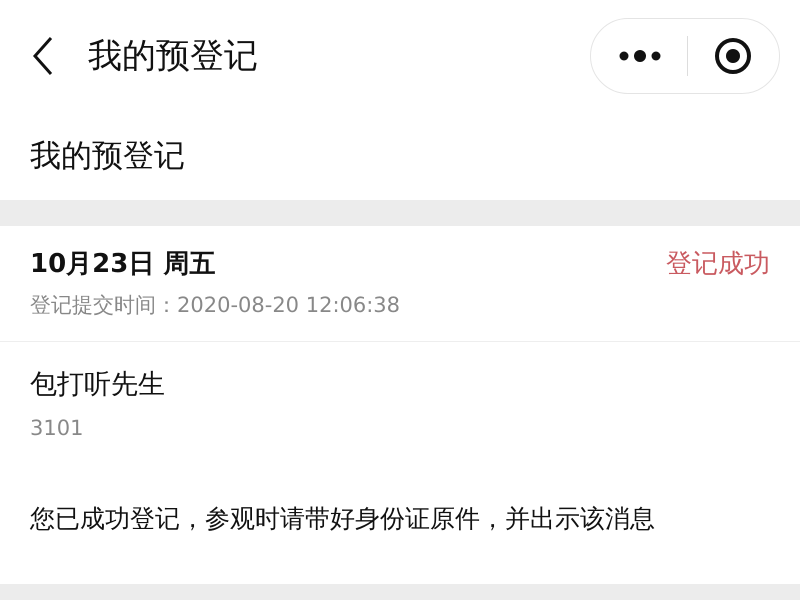  What do you see at coordinates (216, 305) in the screenshot?
I see `submit-time: 登记提交时间：2020-08-20 12:06:38` at bounding box center [216, 305].